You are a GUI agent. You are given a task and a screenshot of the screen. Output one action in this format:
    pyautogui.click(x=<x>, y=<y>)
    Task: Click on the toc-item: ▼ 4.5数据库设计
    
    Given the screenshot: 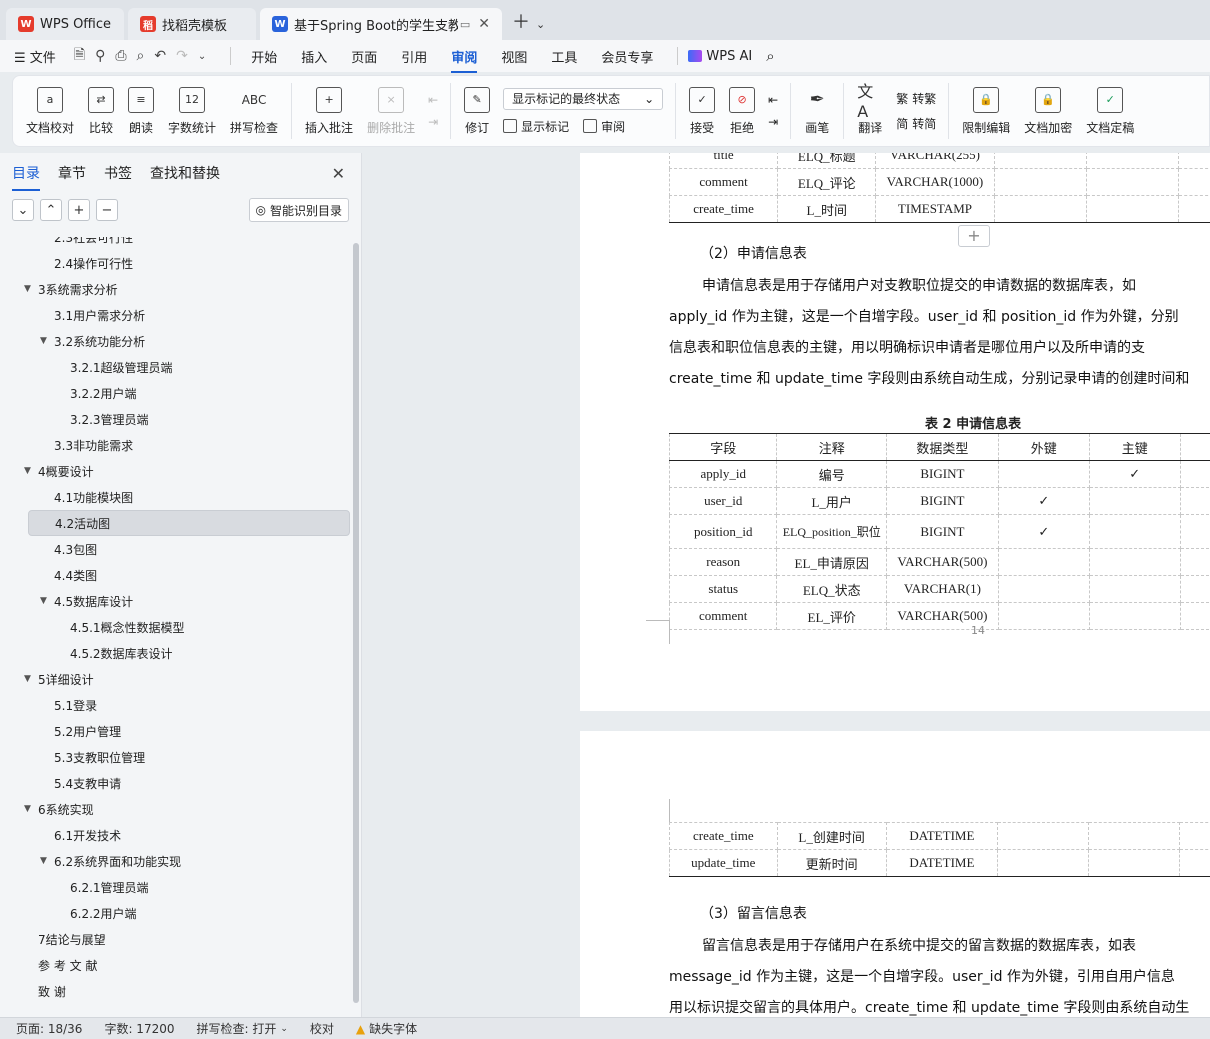 What is the action you would take?
    pyautogui.click(x=176, y=601)
    